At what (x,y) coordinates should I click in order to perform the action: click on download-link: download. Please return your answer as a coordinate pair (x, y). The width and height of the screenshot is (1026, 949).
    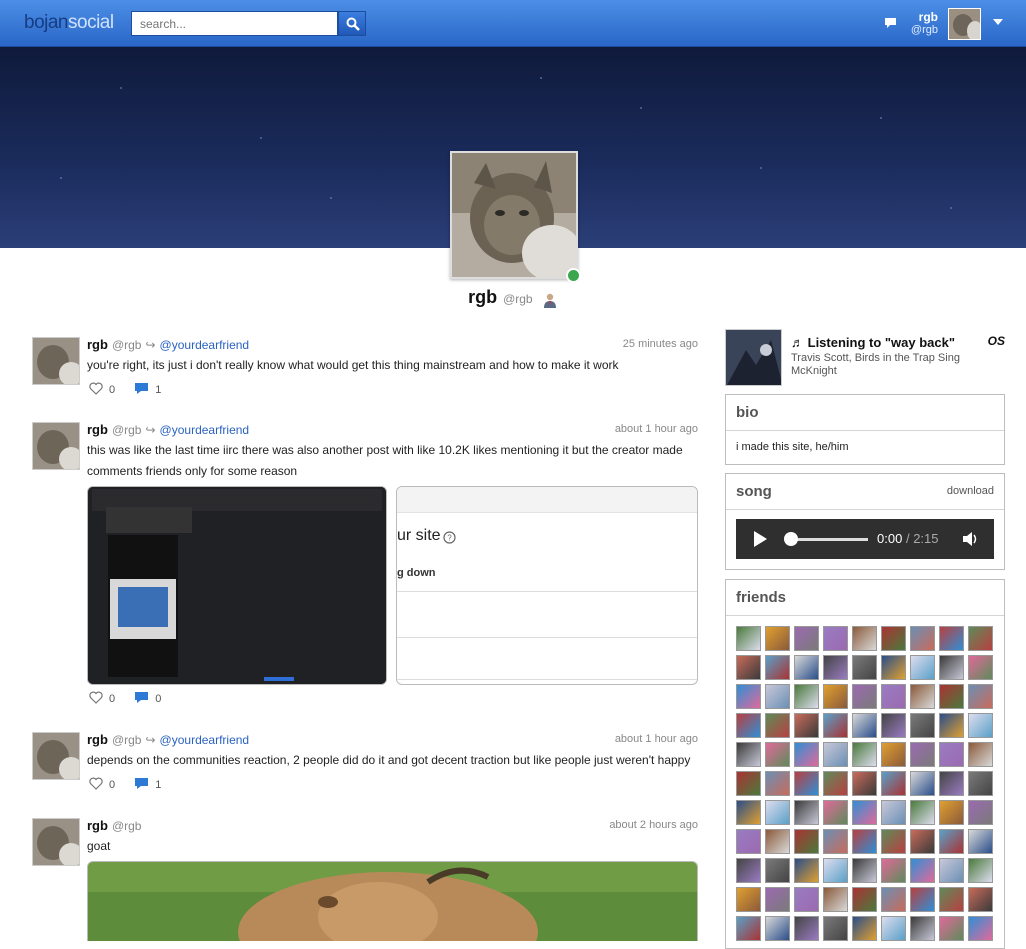
    Looking at the image, I should click on (970, 491).